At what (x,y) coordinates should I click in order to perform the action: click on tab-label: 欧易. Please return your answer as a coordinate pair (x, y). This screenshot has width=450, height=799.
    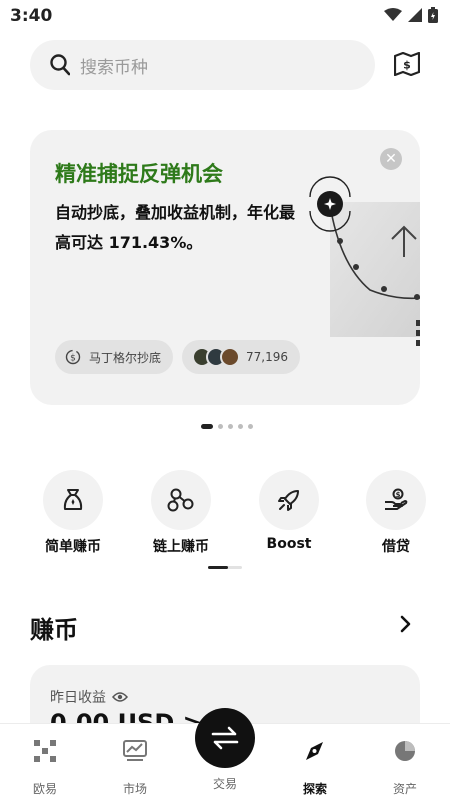
    Looking at the image, I should click on (44, 789).